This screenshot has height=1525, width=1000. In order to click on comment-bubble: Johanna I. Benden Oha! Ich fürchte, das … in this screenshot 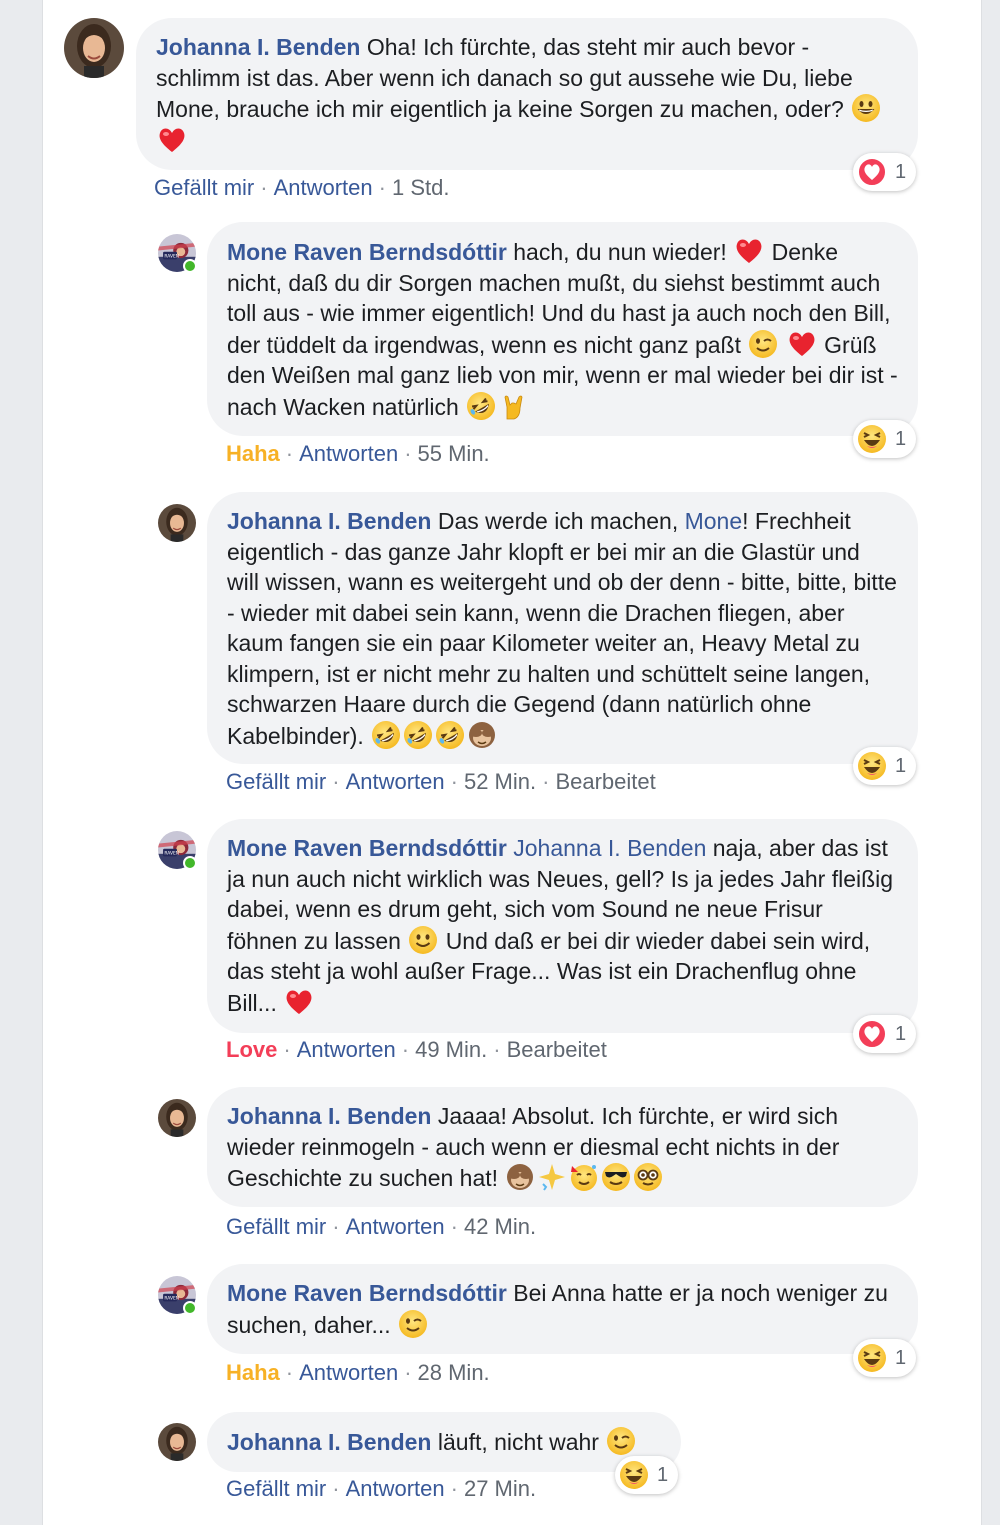, I will do `click(527, 94)`.